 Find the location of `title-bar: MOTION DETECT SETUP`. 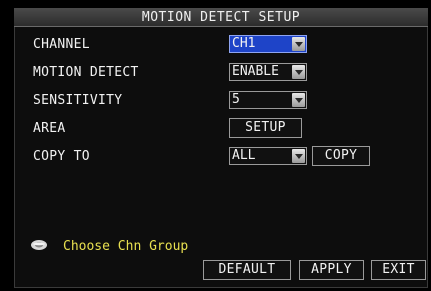

title-bar: MOTION DETECT SETUP is located at coordinates (221, 17).